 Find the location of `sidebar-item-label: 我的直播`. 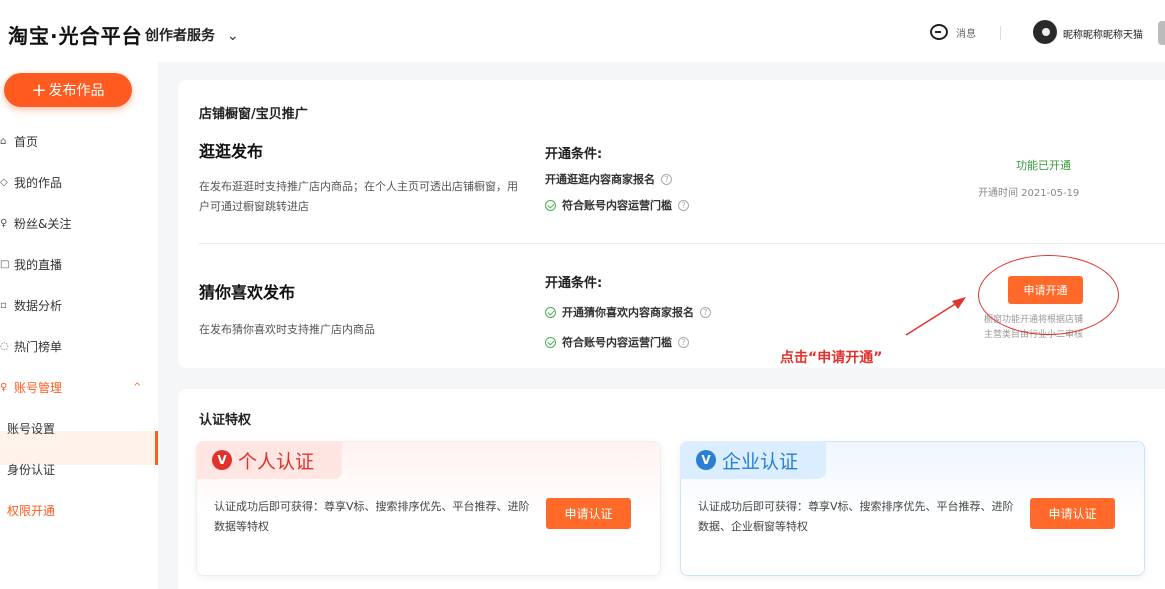

sidebar-item-label: 我的直播 is located at coordinates (38, 264).